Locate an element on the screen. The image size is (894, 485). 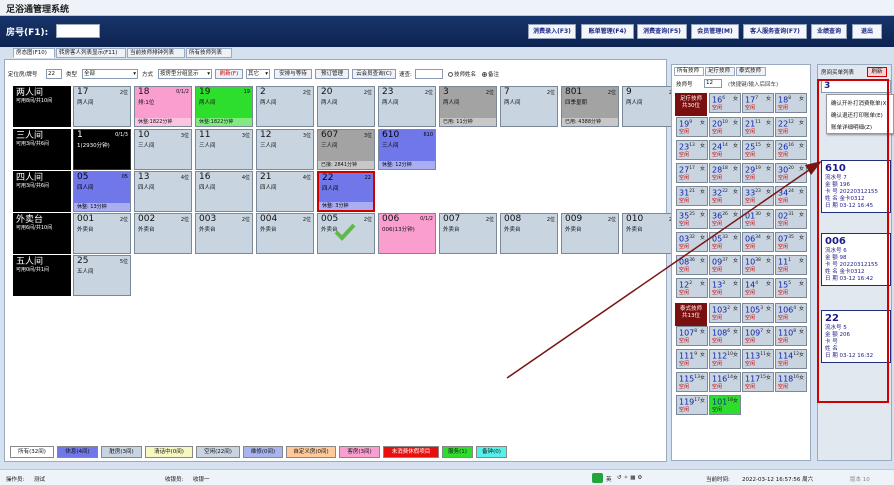
view-tab: 当前技师排钟列表 is located at coordinates (156, 53).